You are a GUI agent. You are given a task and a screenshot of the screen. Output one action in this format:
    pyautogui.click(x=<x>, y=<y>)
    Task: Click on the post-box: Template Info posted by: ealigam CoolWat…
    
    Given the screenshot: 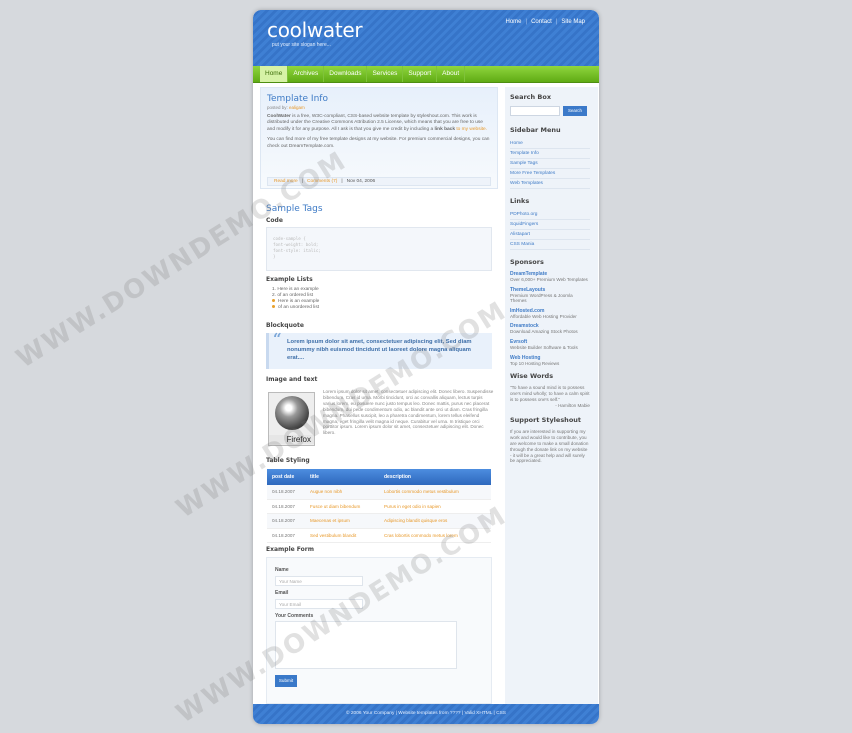 What is the action you would take?
    pyautogui.click(x=379, y=138)
    